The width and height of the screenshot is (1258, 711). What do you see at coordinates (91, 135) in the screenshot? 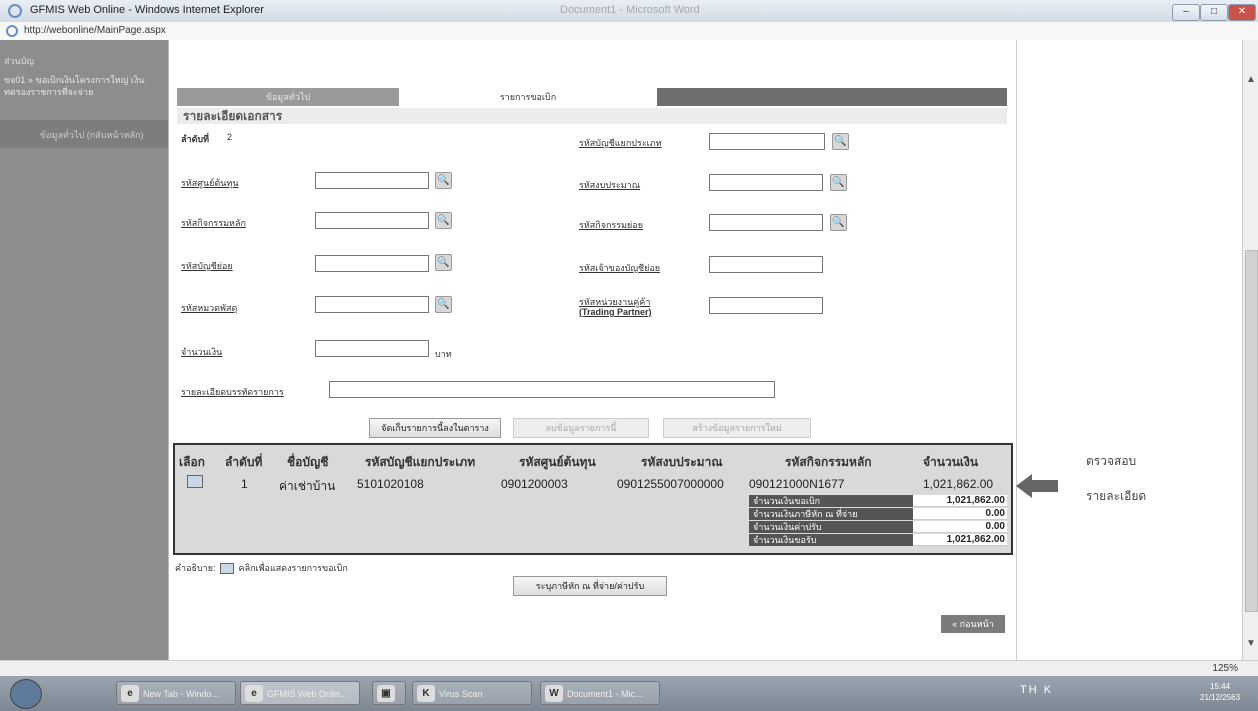
I see `sidebar-sub-link: ข้อมูลทั่วไป (กลับหน้าหลัก)` at bounding box center [91, 135].